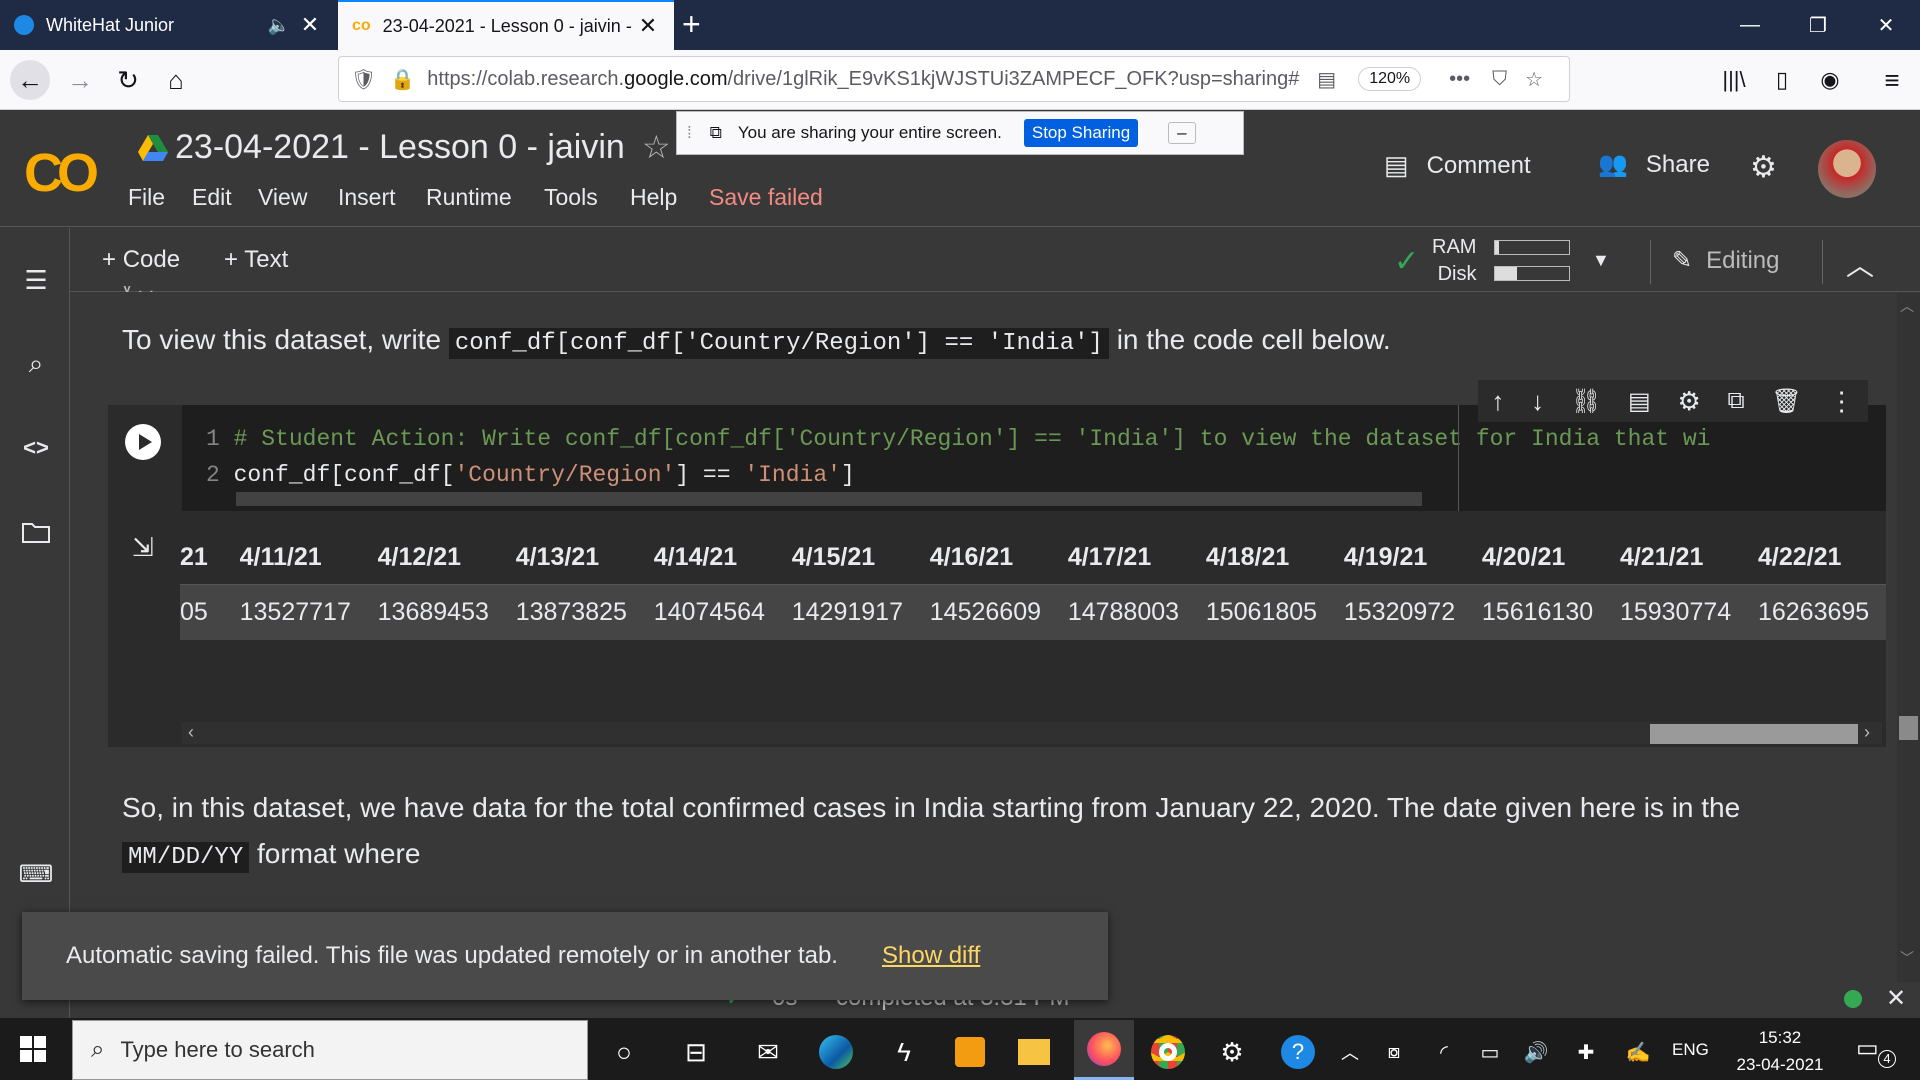 Image resolution: width=1920 pixels, height=1080 pixels. What do you see at coordinates (402, 79) in the screenshot?
I see `lock-icon: 🔒` at bounding box center [402, 79].